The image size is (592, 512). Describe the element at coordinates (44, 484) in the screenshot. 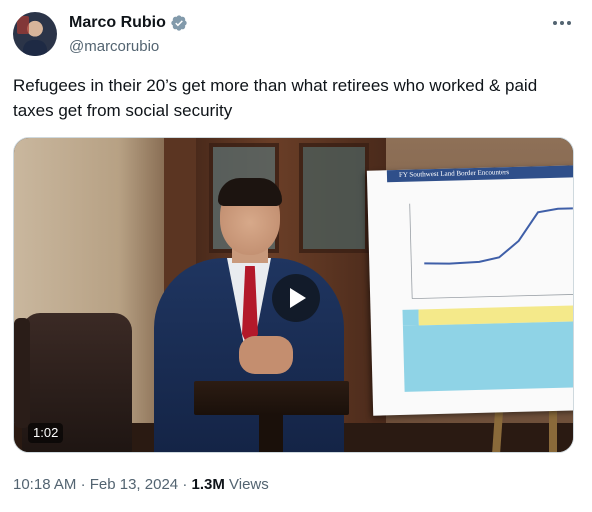

I see `tweet-time: 10:18 AM` at that location.